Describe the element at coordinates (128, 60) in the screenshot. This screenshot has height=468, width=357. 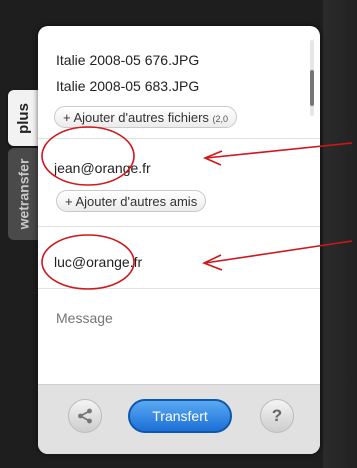
I see `file-item: Italie 2008-05 676.JPG` at that location.